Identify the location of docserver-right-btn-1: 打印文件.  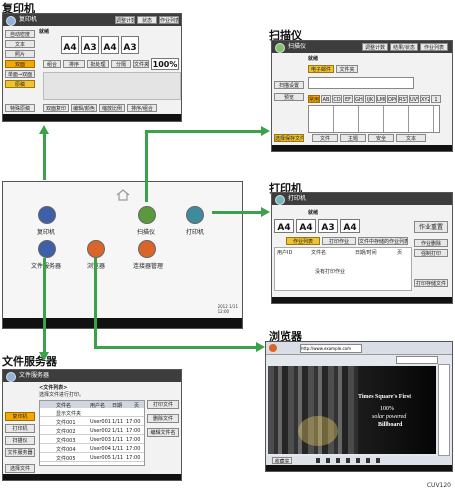
(163, 404).